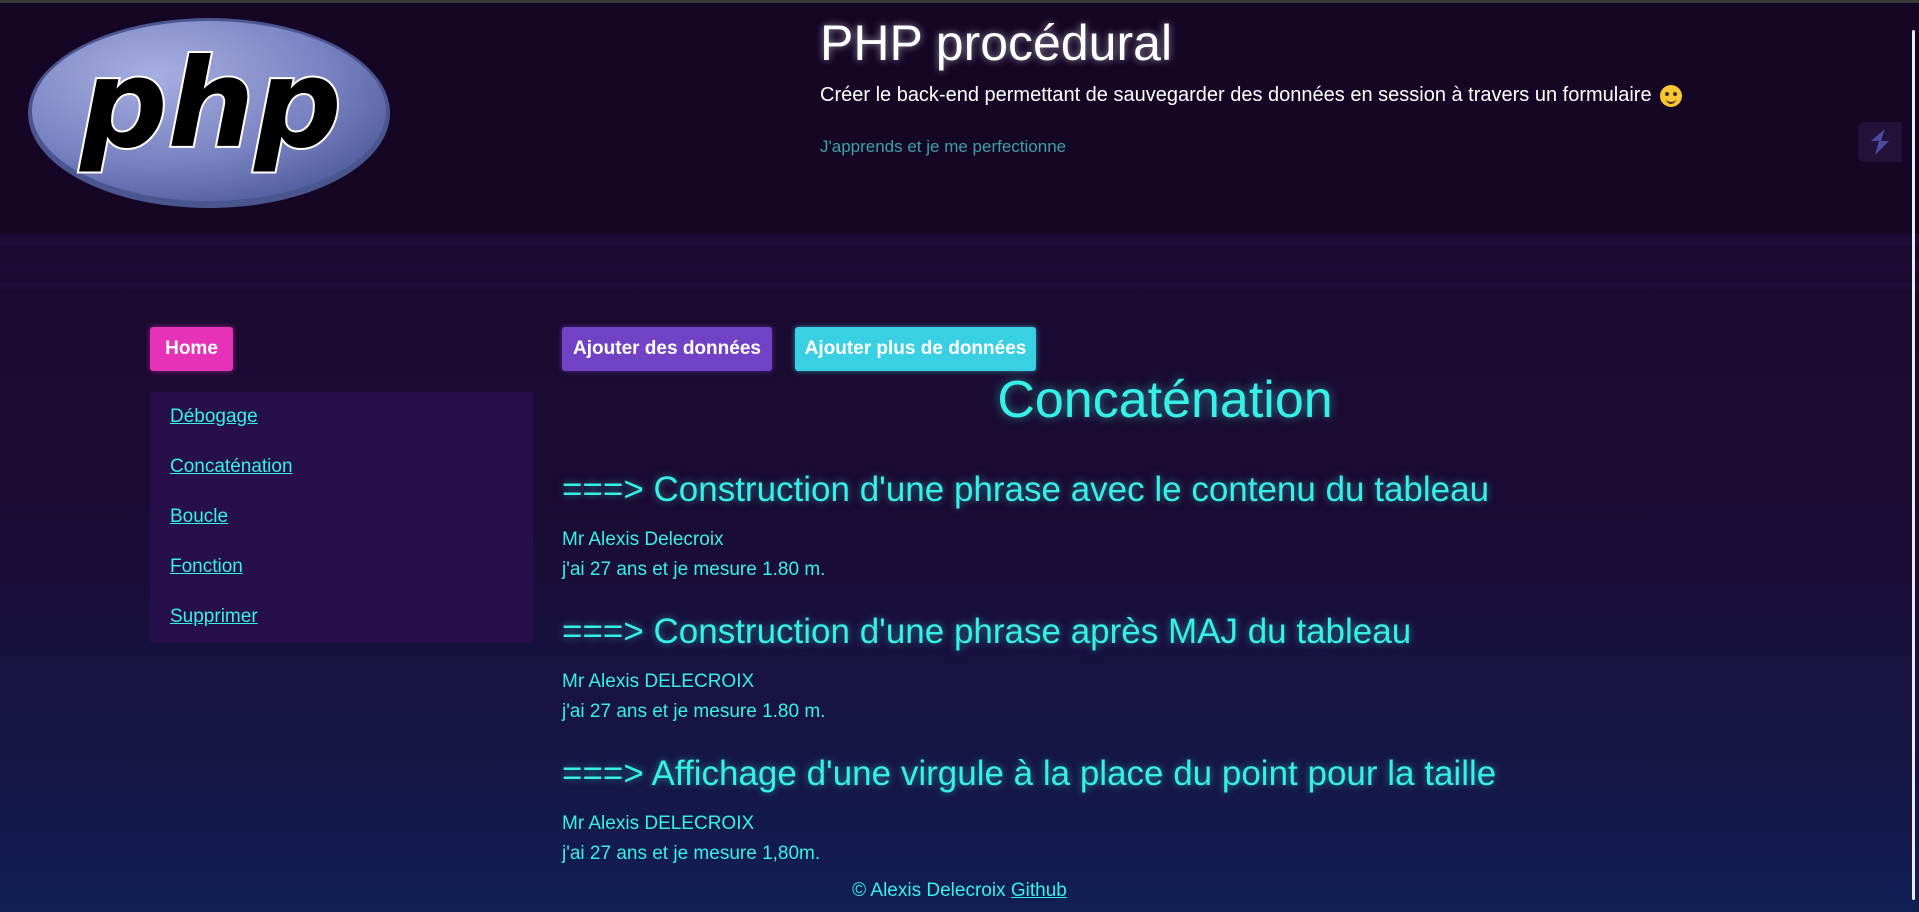 The width and height of the screenshot is (1919, 912). I want to click on sidebar-item-supprimer: Supprimer, so click(214, 617).